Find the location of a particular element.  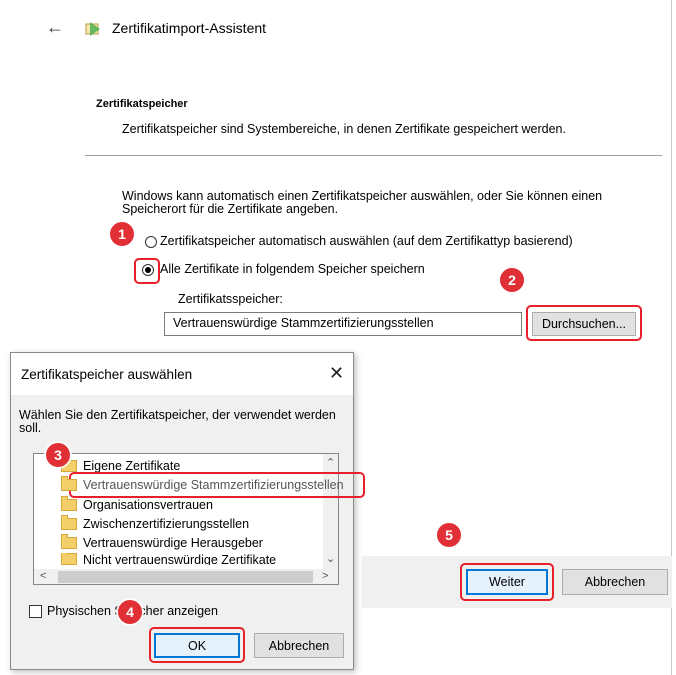

back-arrow-icon: ← is located at coordinates (55, 27).